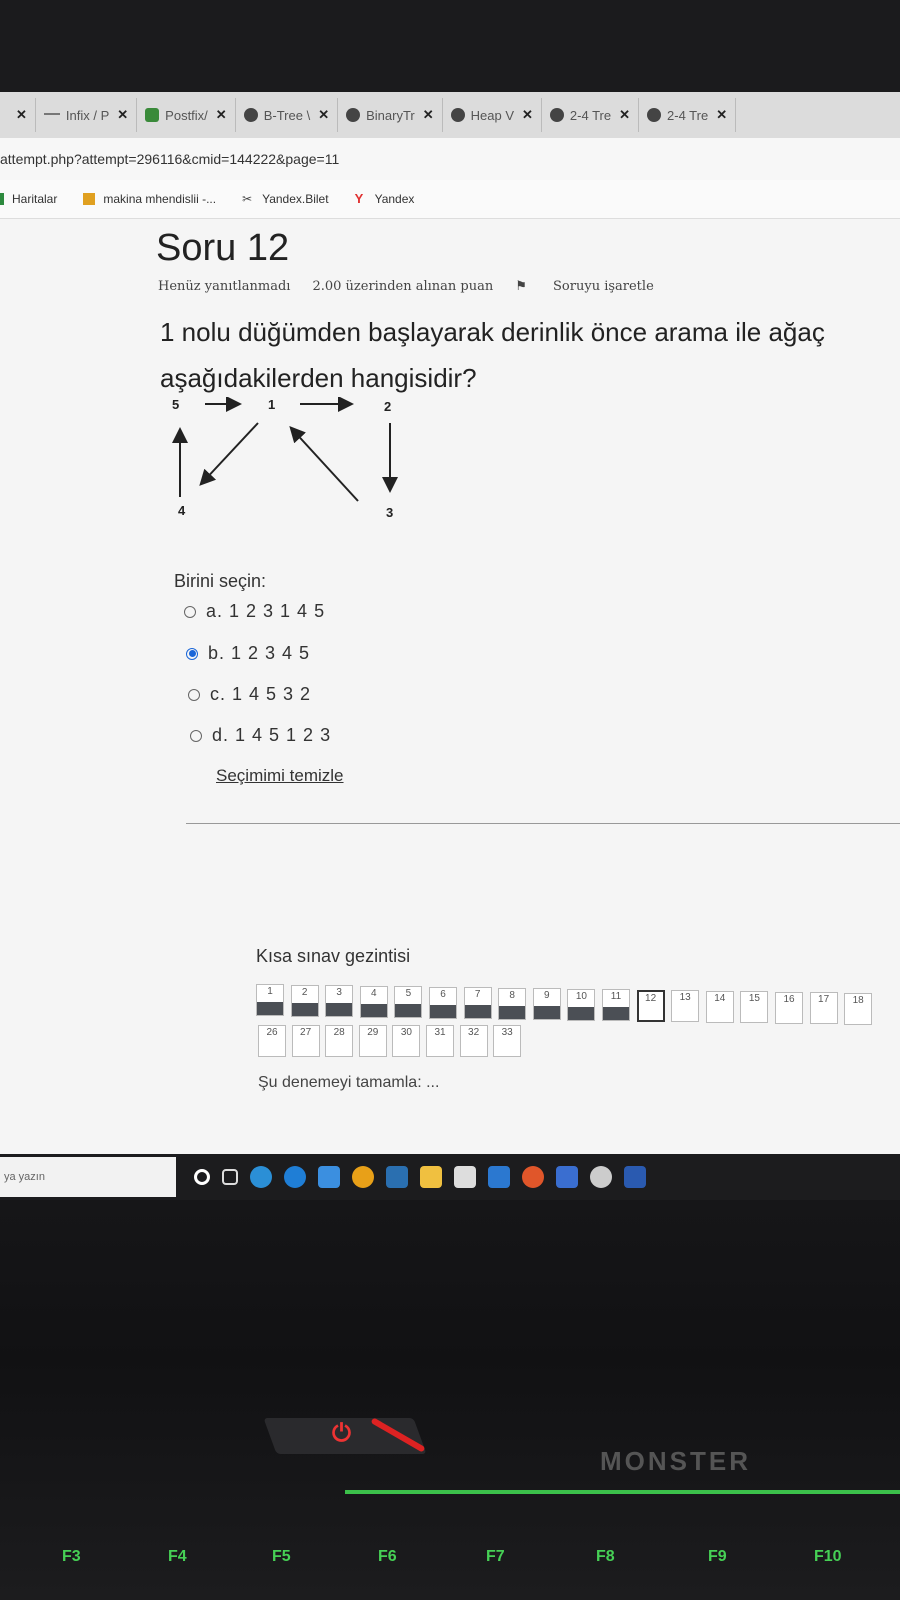 The image size is (900, 1600). Describe the element at coordinates (272, 1032) in the screenshot. I see `quiz-nav-number: 26` at that location.